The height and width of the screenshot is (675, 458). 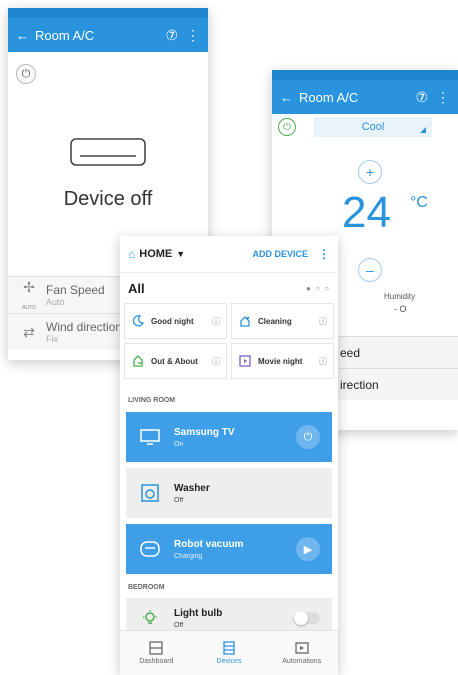 What do you see at coordinates (29, 331) in the screenshot?
I see `wind-direction-icon: ⇄` at bounding box center [29, 331].